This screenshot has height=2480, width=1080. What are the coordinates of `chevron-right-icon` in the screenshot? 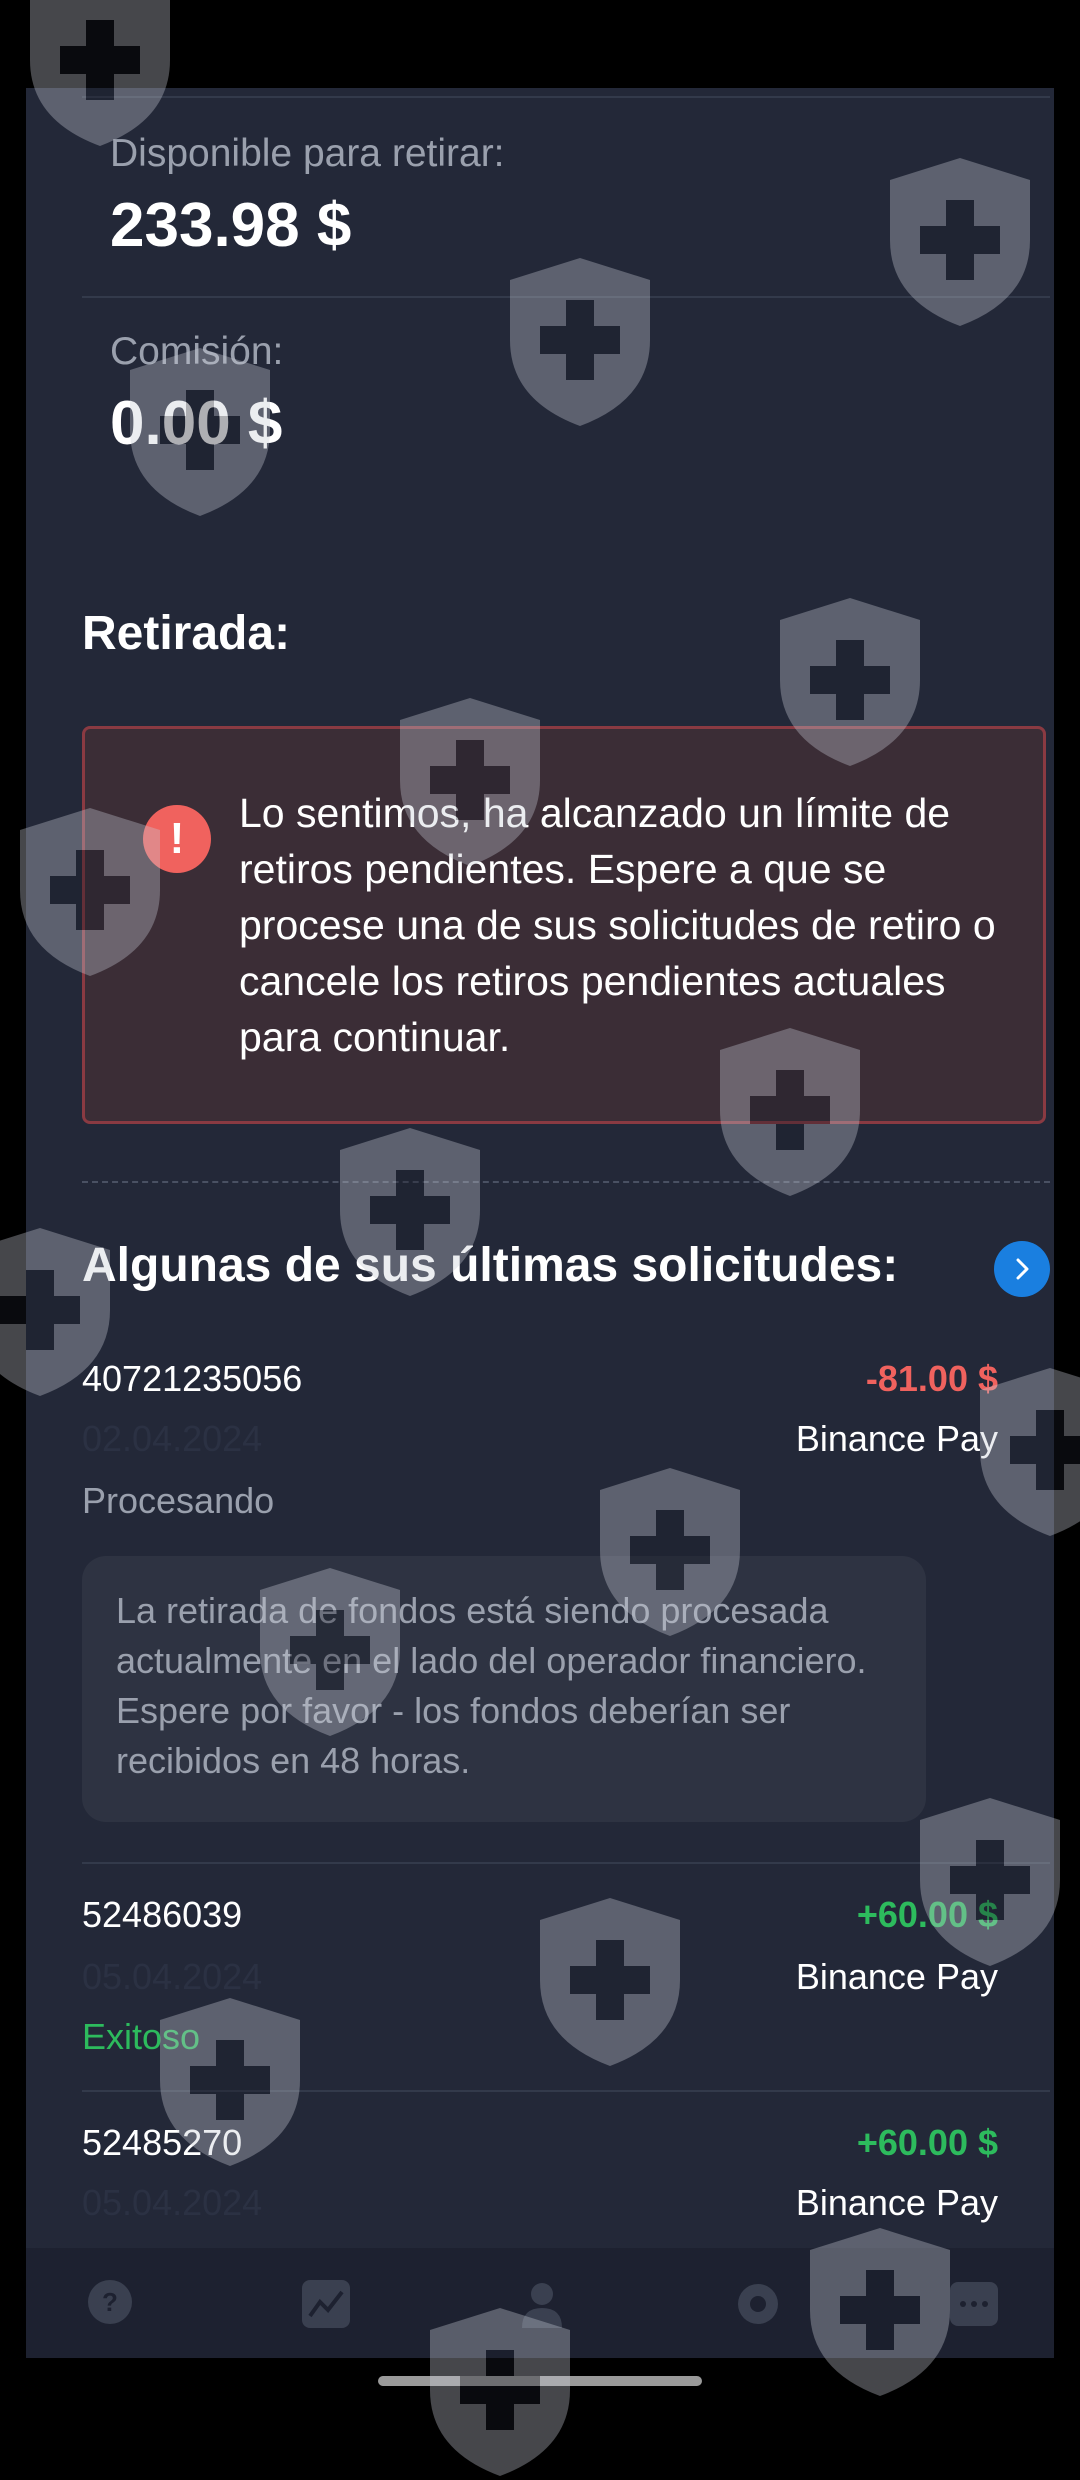 It's located at (1022, 1269).